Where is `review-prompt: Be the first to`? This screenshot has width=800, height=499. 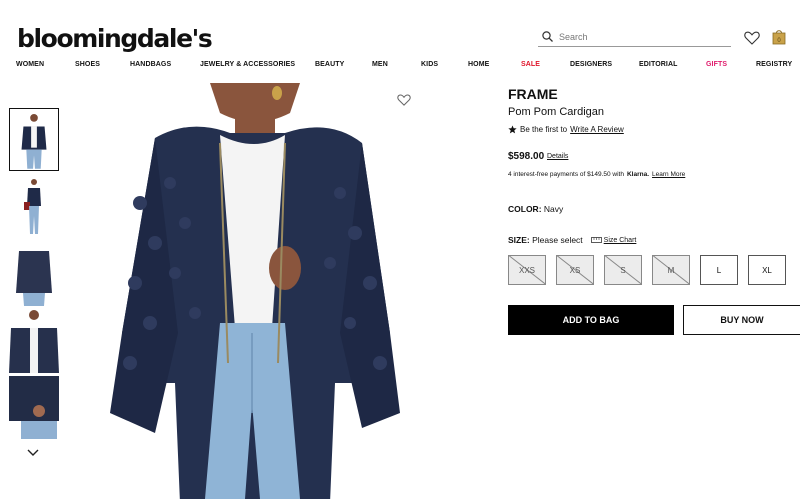
review-prompt: Be the first to is located at coordinates (544, 129).